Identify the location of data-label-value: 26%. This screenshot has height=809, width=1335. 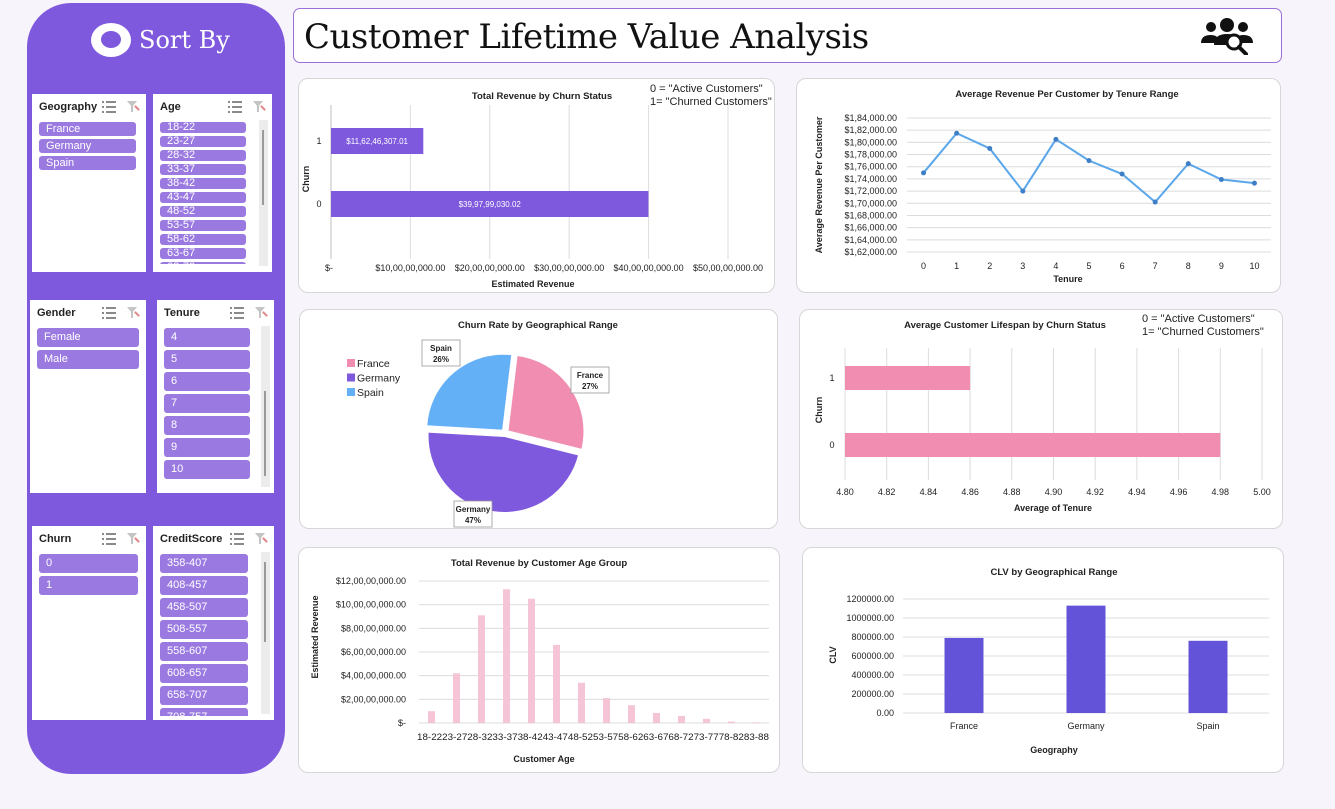
(441, 359).